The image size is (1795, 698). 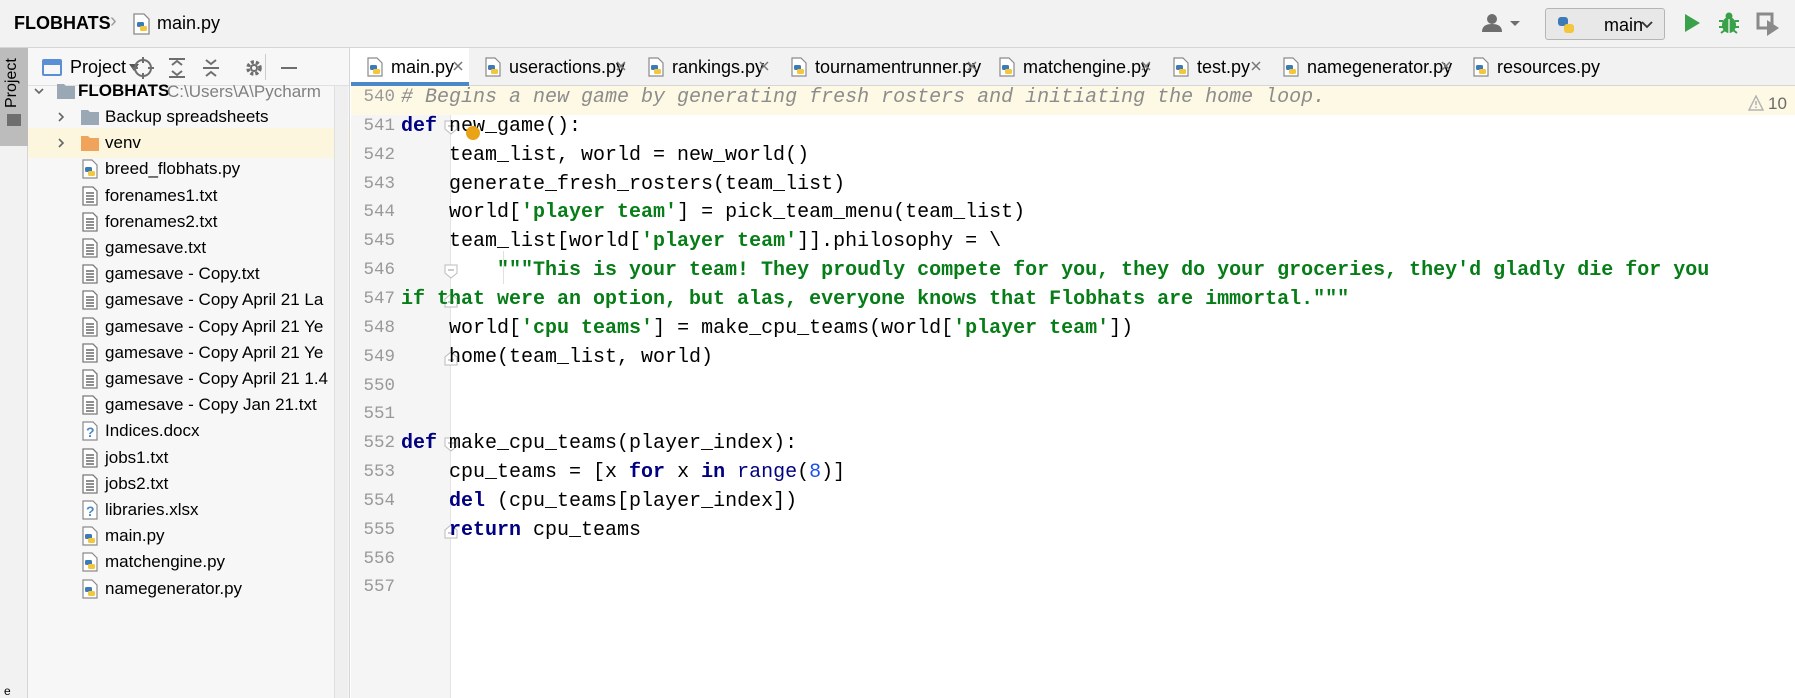 I want to click on tree-item-label: forenames2.txt, so click(x=161, y=221).